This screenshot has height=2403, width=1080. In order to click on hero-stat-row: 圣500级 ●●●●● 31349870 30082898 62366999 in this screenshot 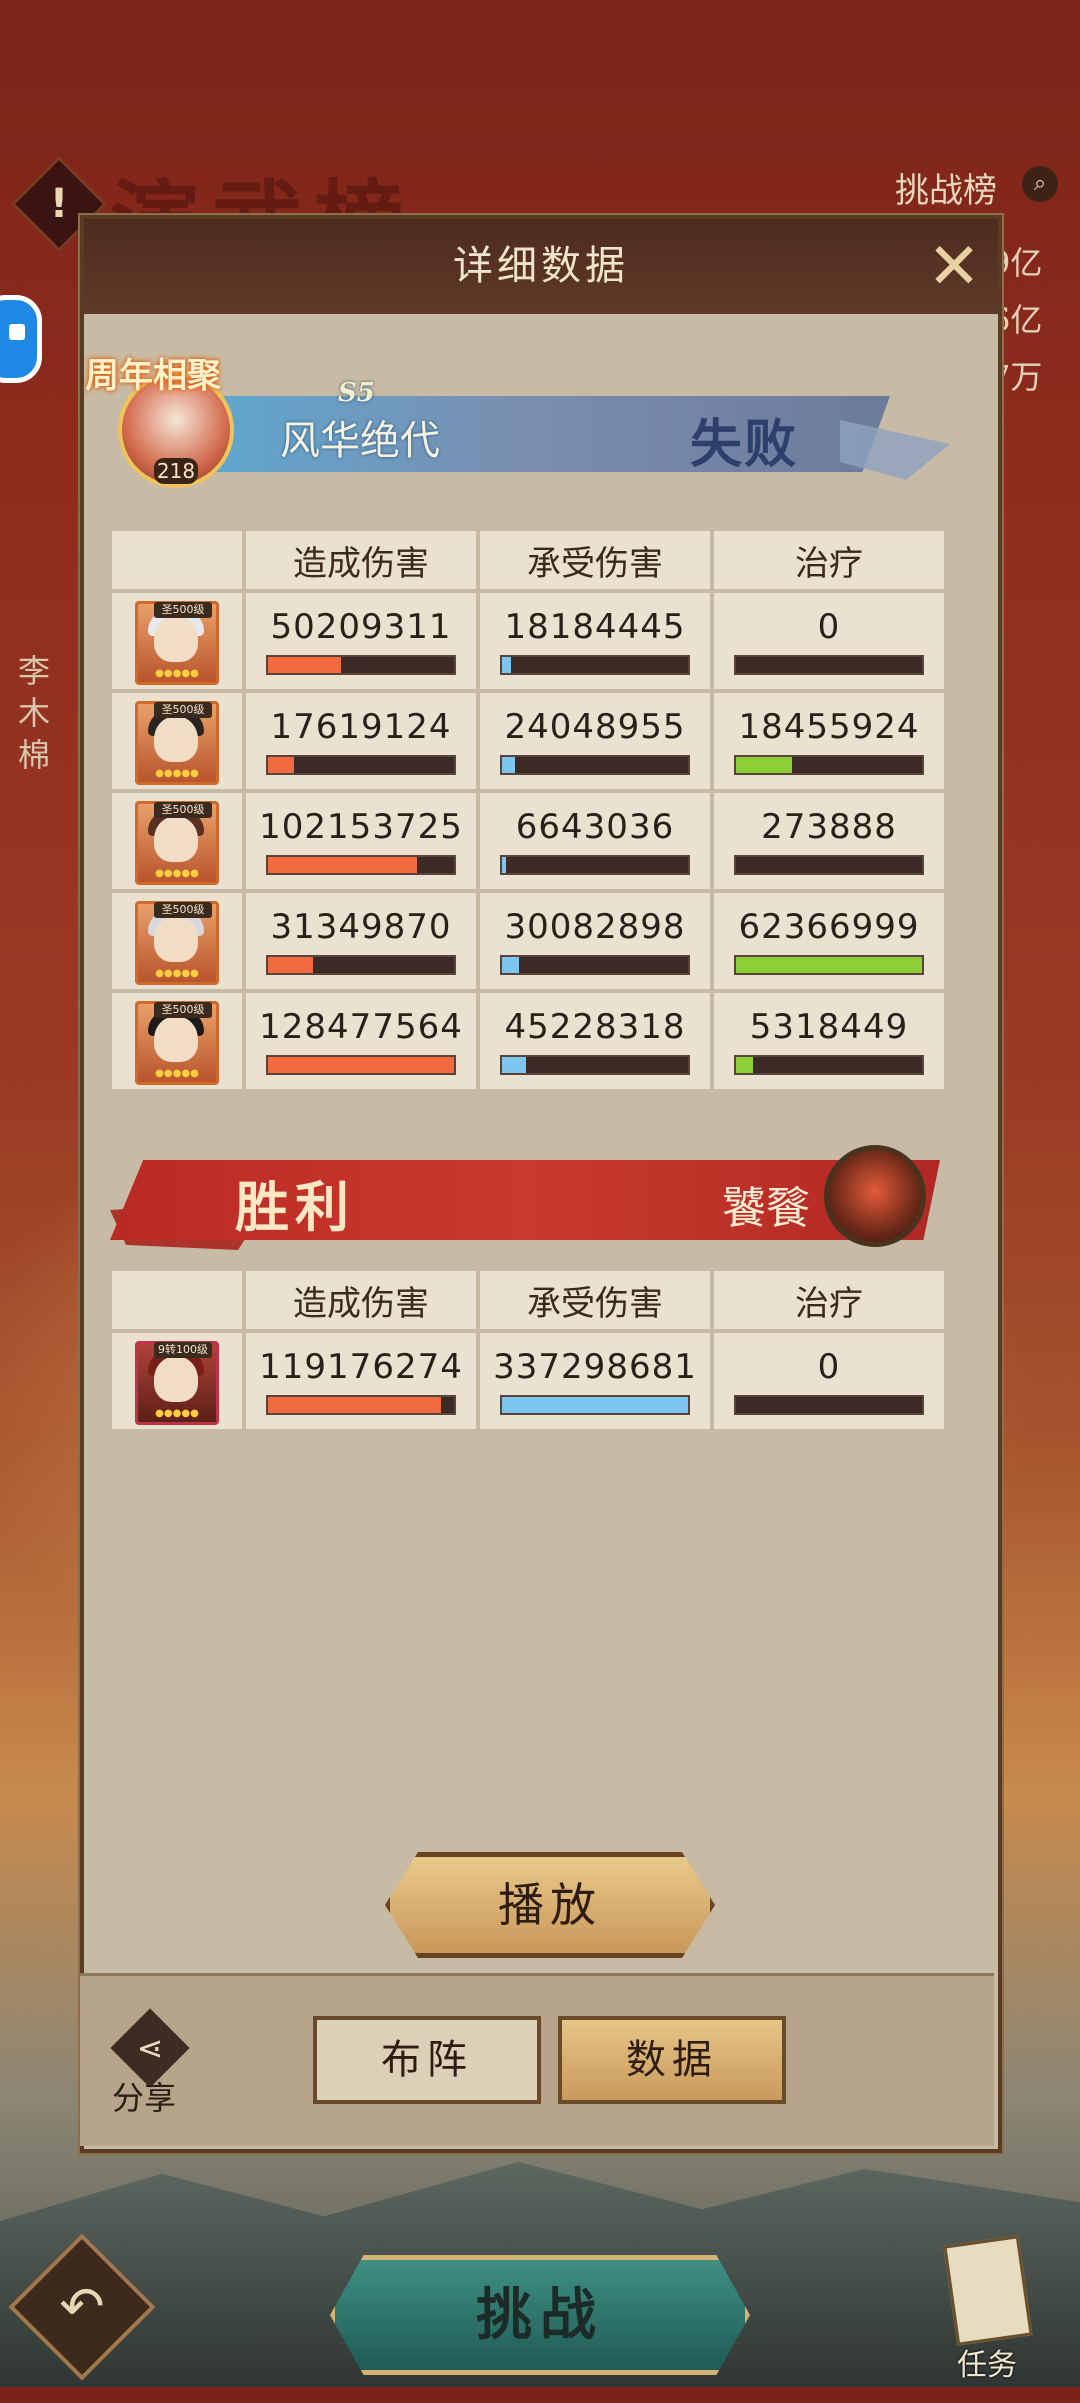, I will do `click(528, 941)`.